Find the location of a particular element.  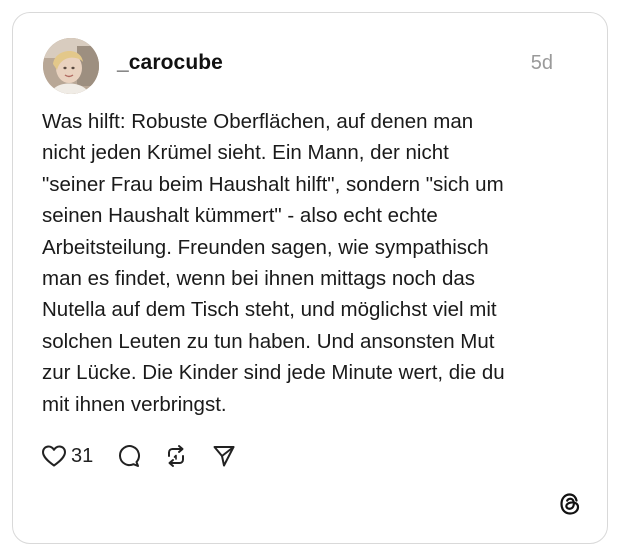

like-count: 31 is located at coordinates (82, 455).